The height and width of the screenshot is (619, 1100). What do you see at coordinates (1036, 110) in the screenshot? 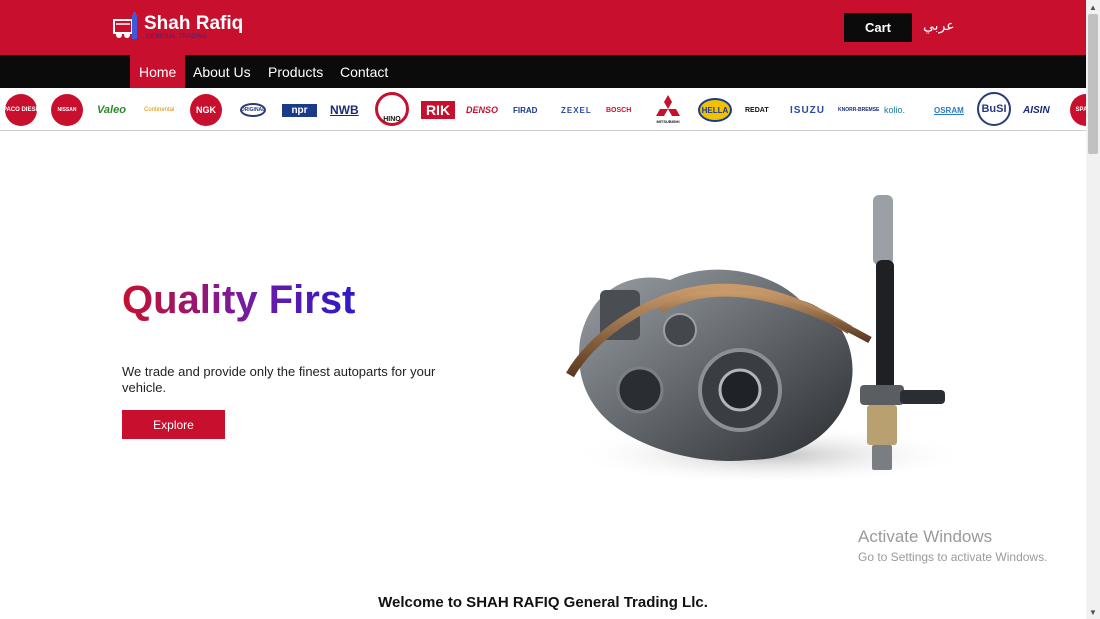
I see `brand-logo: AISIN` at bounding box center [1036, 110].